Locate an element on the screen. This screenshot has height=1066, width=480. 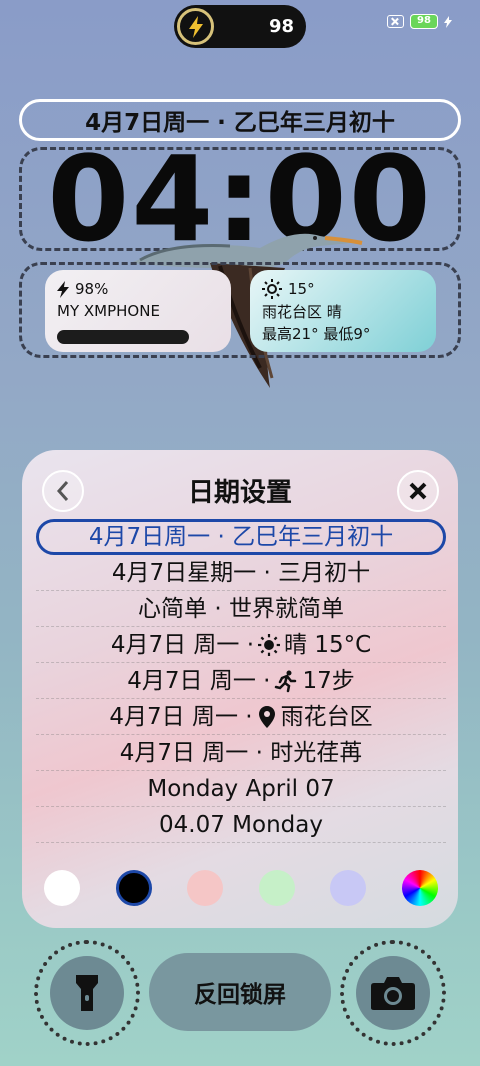
flashlight-button is located at coordinates (87, 993).